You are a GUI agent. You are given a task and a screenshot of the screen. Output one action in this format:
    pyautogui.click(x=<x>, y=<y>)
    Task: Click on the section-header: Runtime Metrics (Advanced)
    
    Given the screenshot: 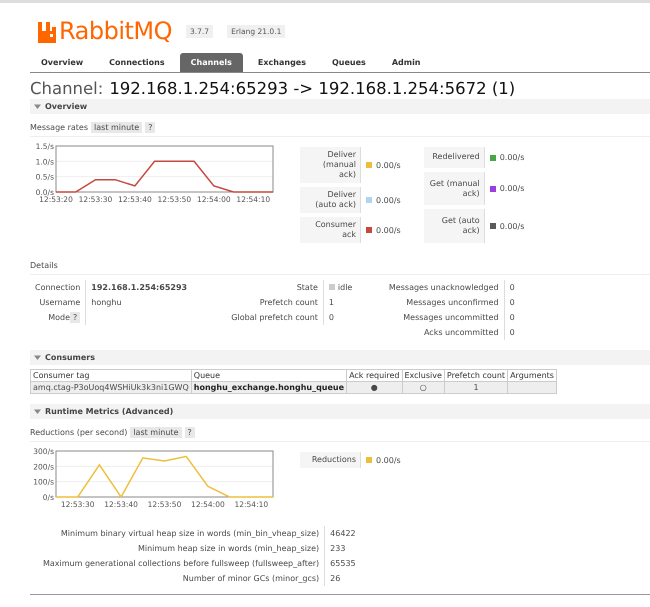 What is the action you would take?
    pyautogui.click(x=340, y=411)
    